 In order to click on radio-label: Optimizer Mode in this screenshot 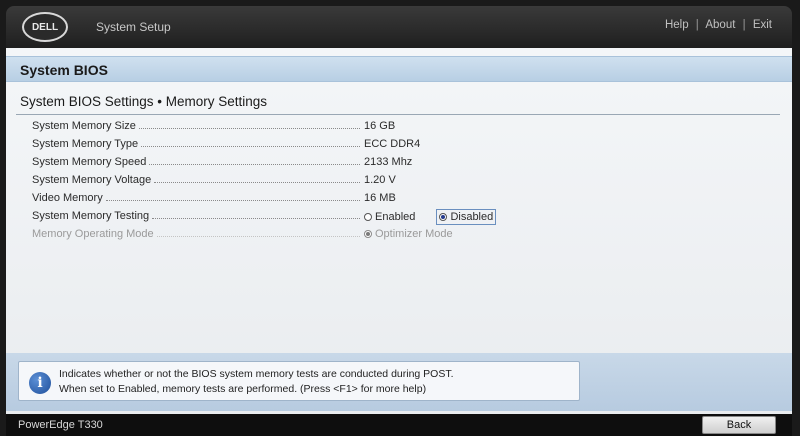, I will do `click(414, 234)`.